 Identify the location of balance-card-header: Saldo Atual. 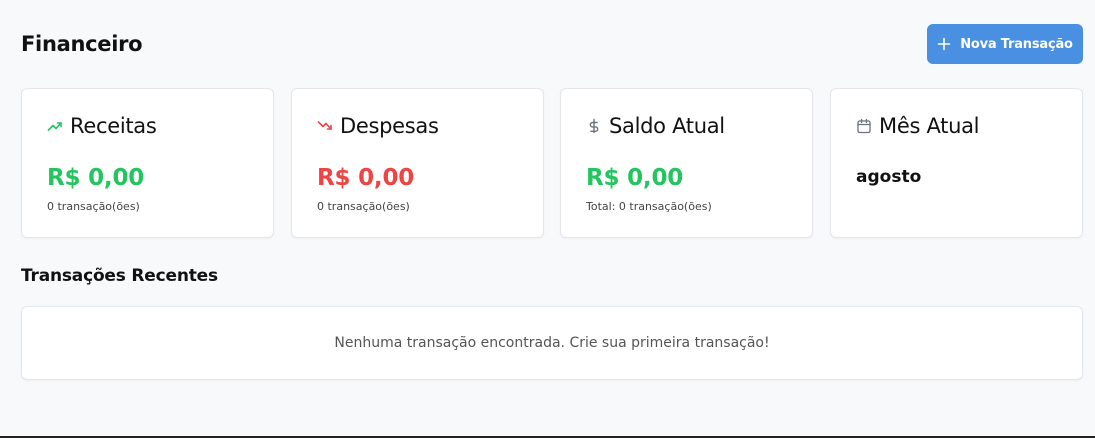
(655, 126).